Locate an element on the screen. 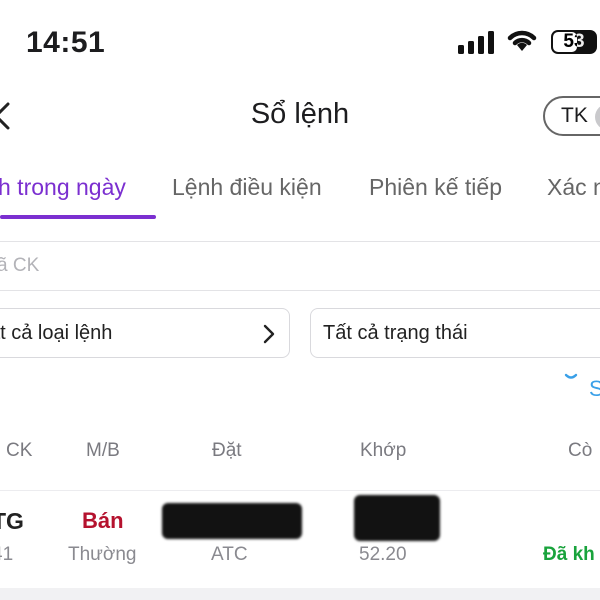  symbol-search-field is located at coordinates (300, 266).